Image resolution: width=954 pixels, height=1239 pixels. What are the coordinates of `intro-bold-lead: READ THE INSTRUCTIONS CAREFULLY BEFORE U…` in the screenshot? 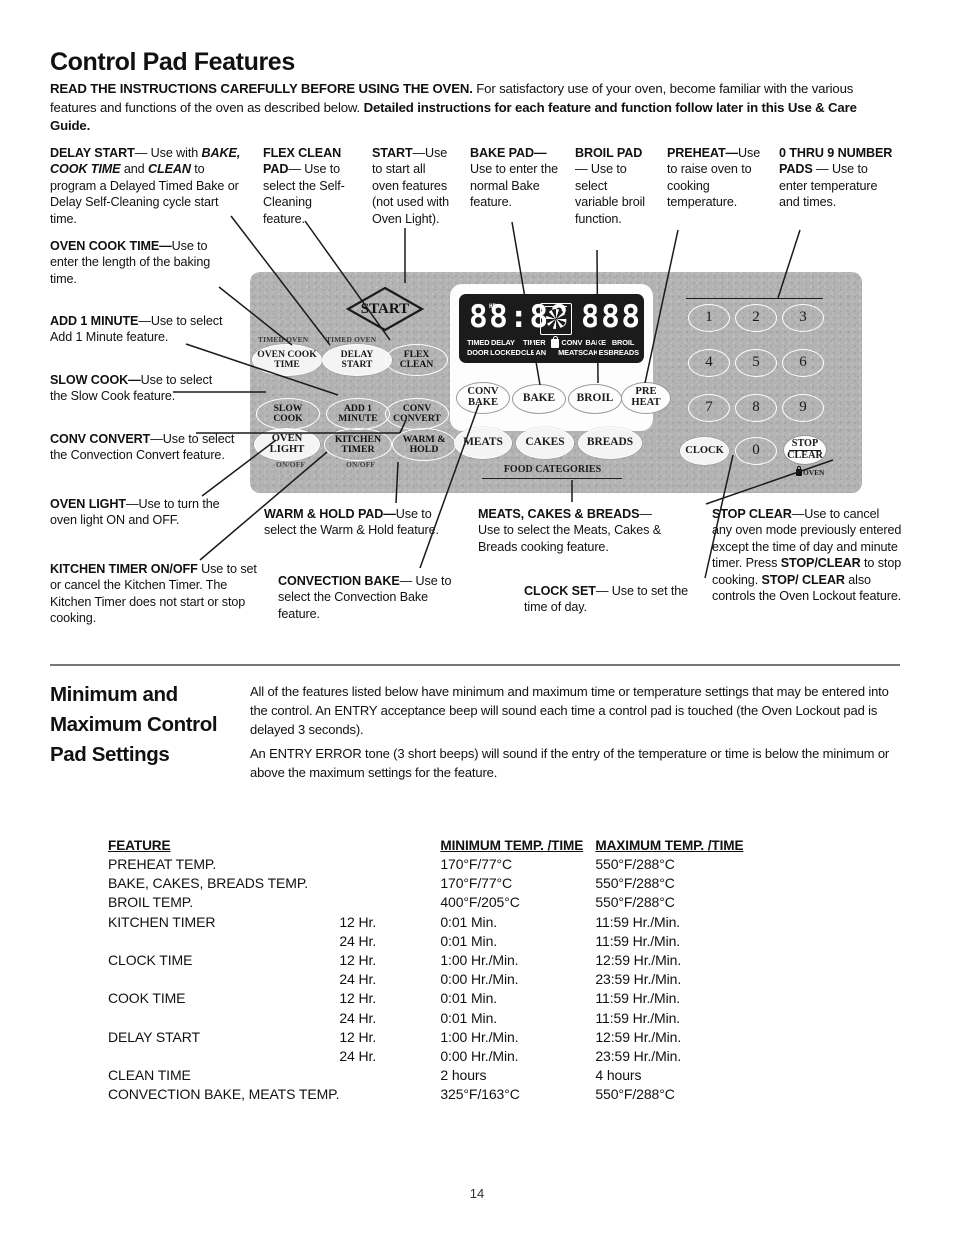 It's located at (261, 88).